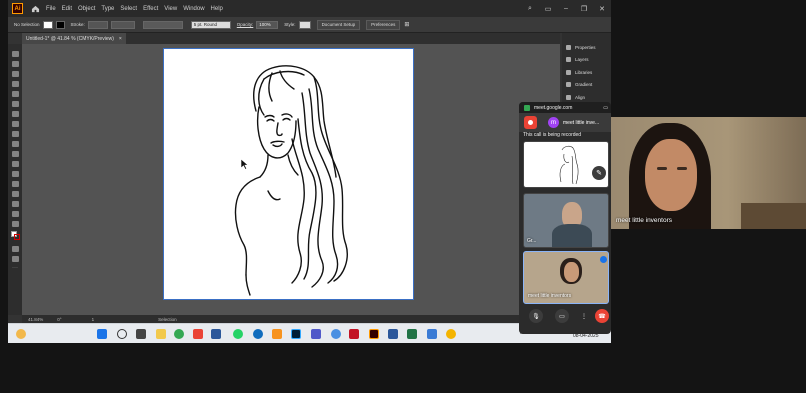  What do you see at coordinates (15, 174) in the screenshot?
I see `shape-builder-tool-icon` at bounding box center [15, 174].